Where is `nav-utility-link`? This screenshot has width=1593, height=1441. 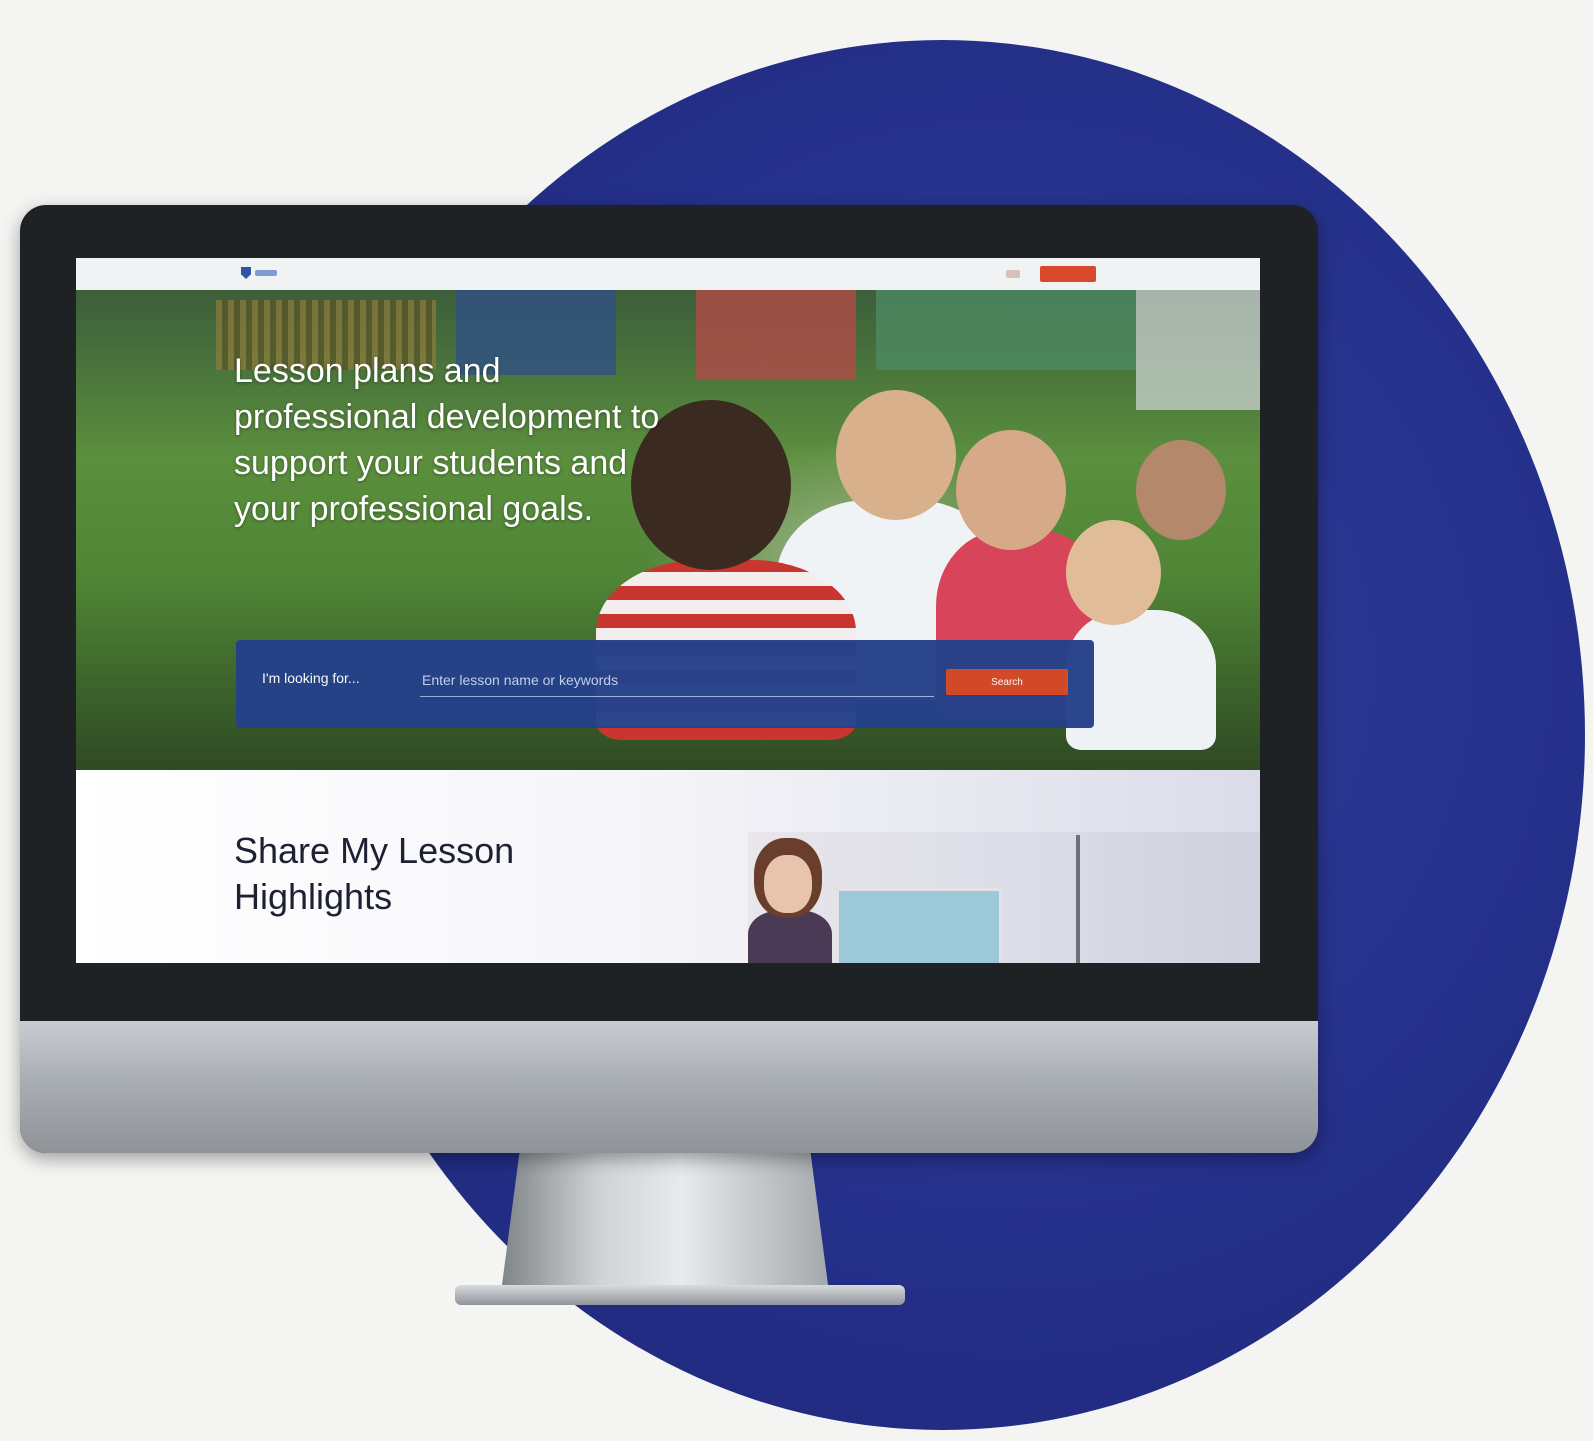 nav-utility-link is located at coordinates (1013, 274).